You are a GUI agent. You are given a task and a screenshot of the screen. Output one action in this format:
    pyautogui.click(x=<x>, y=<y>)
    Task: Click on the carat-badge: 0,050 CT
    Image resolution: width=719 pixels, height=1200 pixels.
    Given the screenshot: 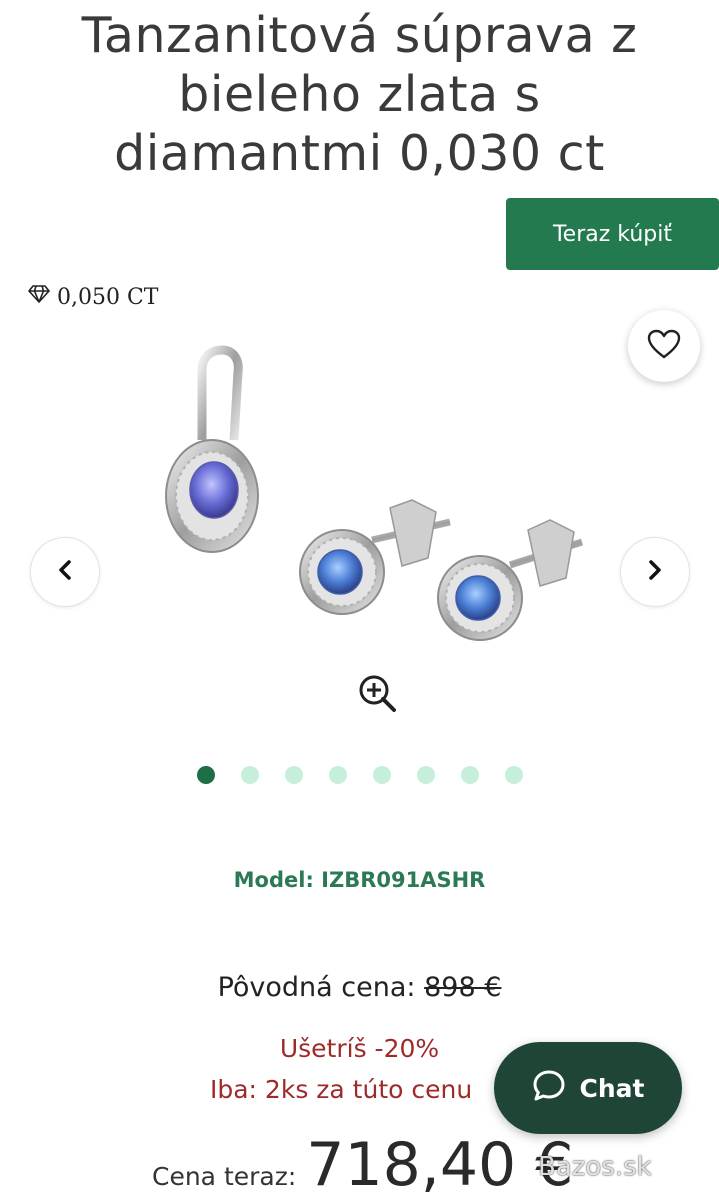 What is the action you would take?
    pyautogui.click(x=93, y=297)
    